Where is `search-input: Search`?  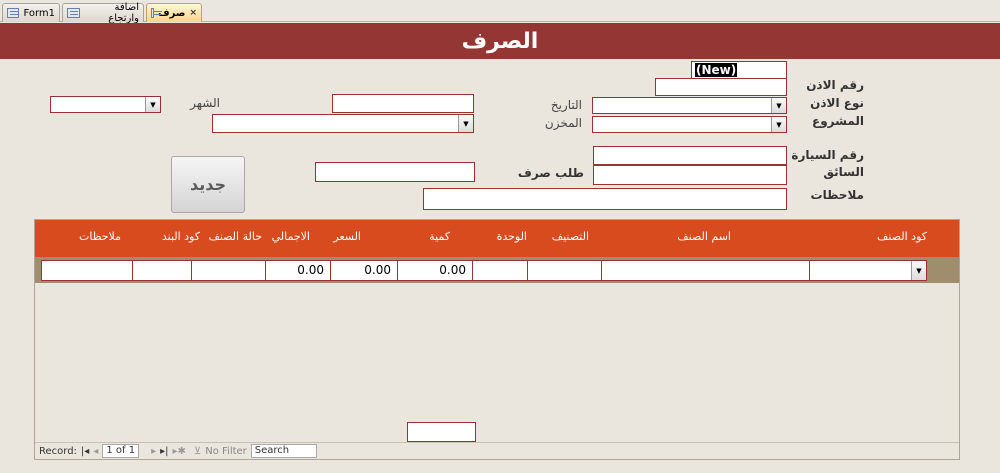 search-input: Search is located at coordinates (283, 451).